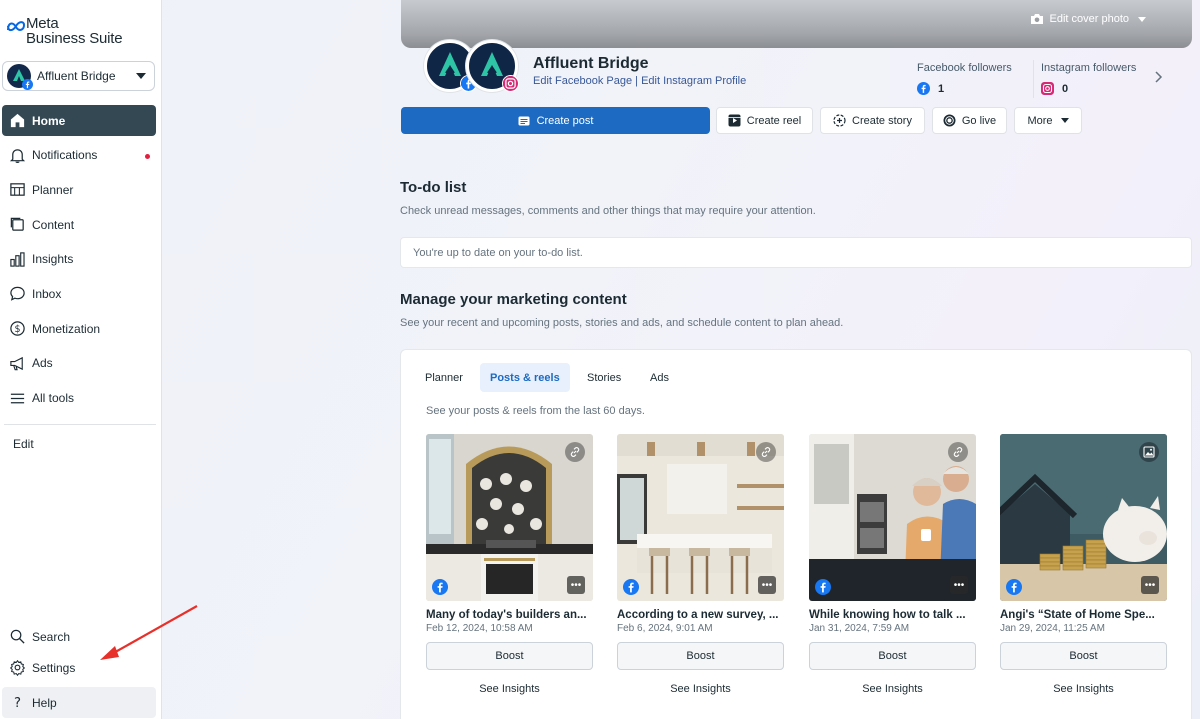 The width and height of the screenshot is (1200, 719). I want to click on sidebar-item-label: Insights, so click(53, 259).